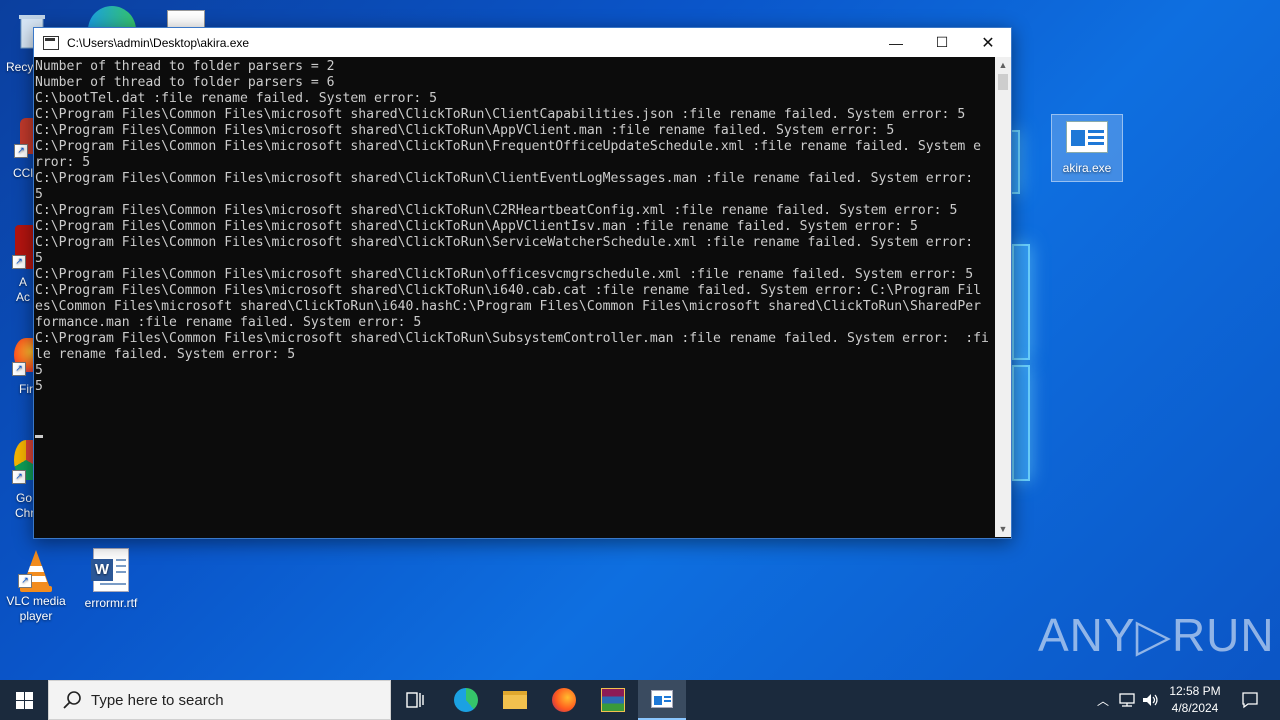  Describe the element at coordinates (110, 570) in the screenshot. I see `word-document-icon: W` at that location.